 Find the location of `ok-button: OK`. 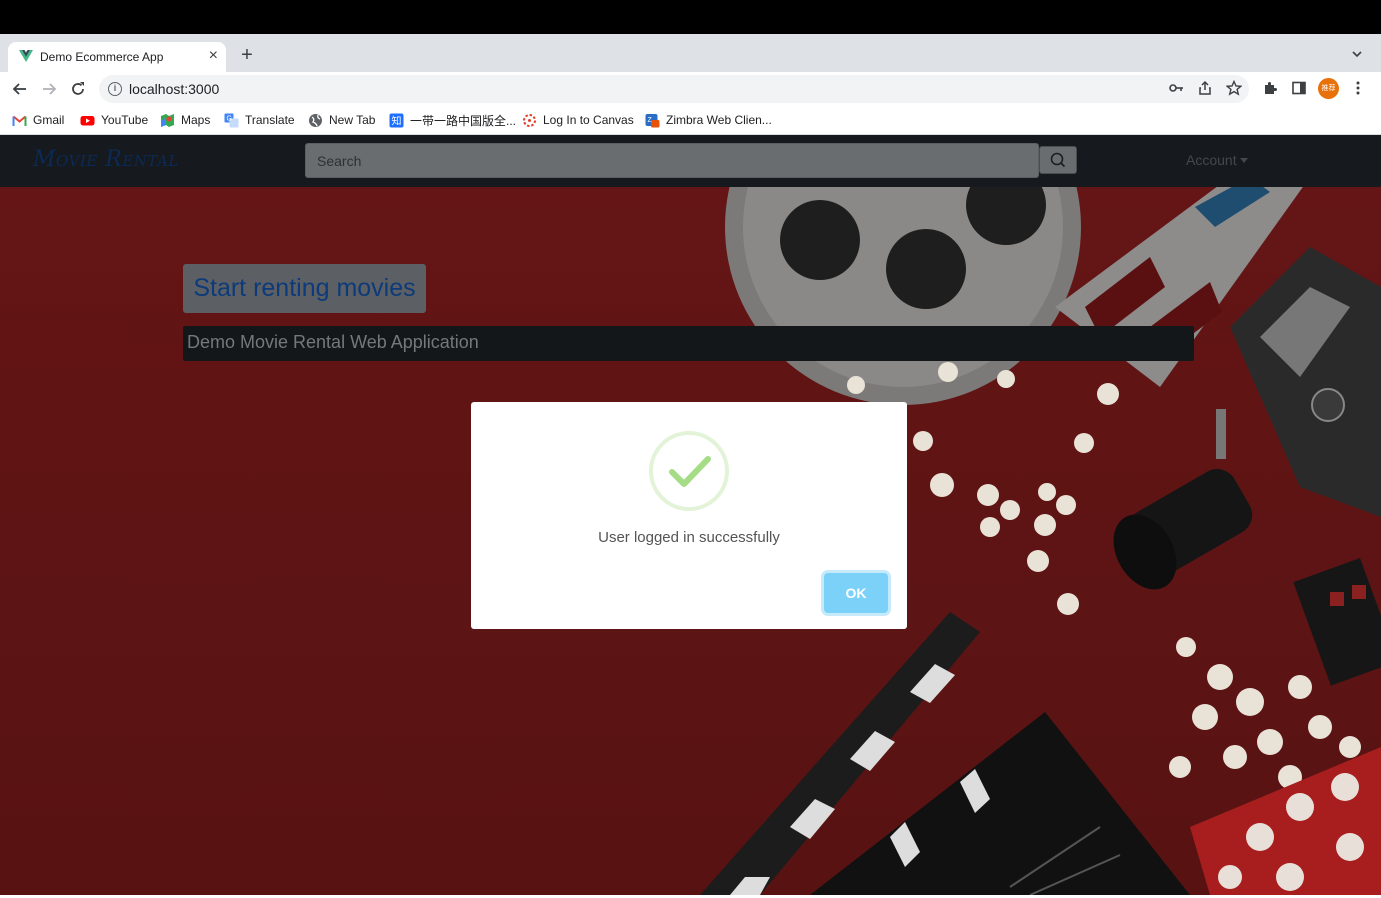

ok-button: OK is located at coordinates (856, 593).